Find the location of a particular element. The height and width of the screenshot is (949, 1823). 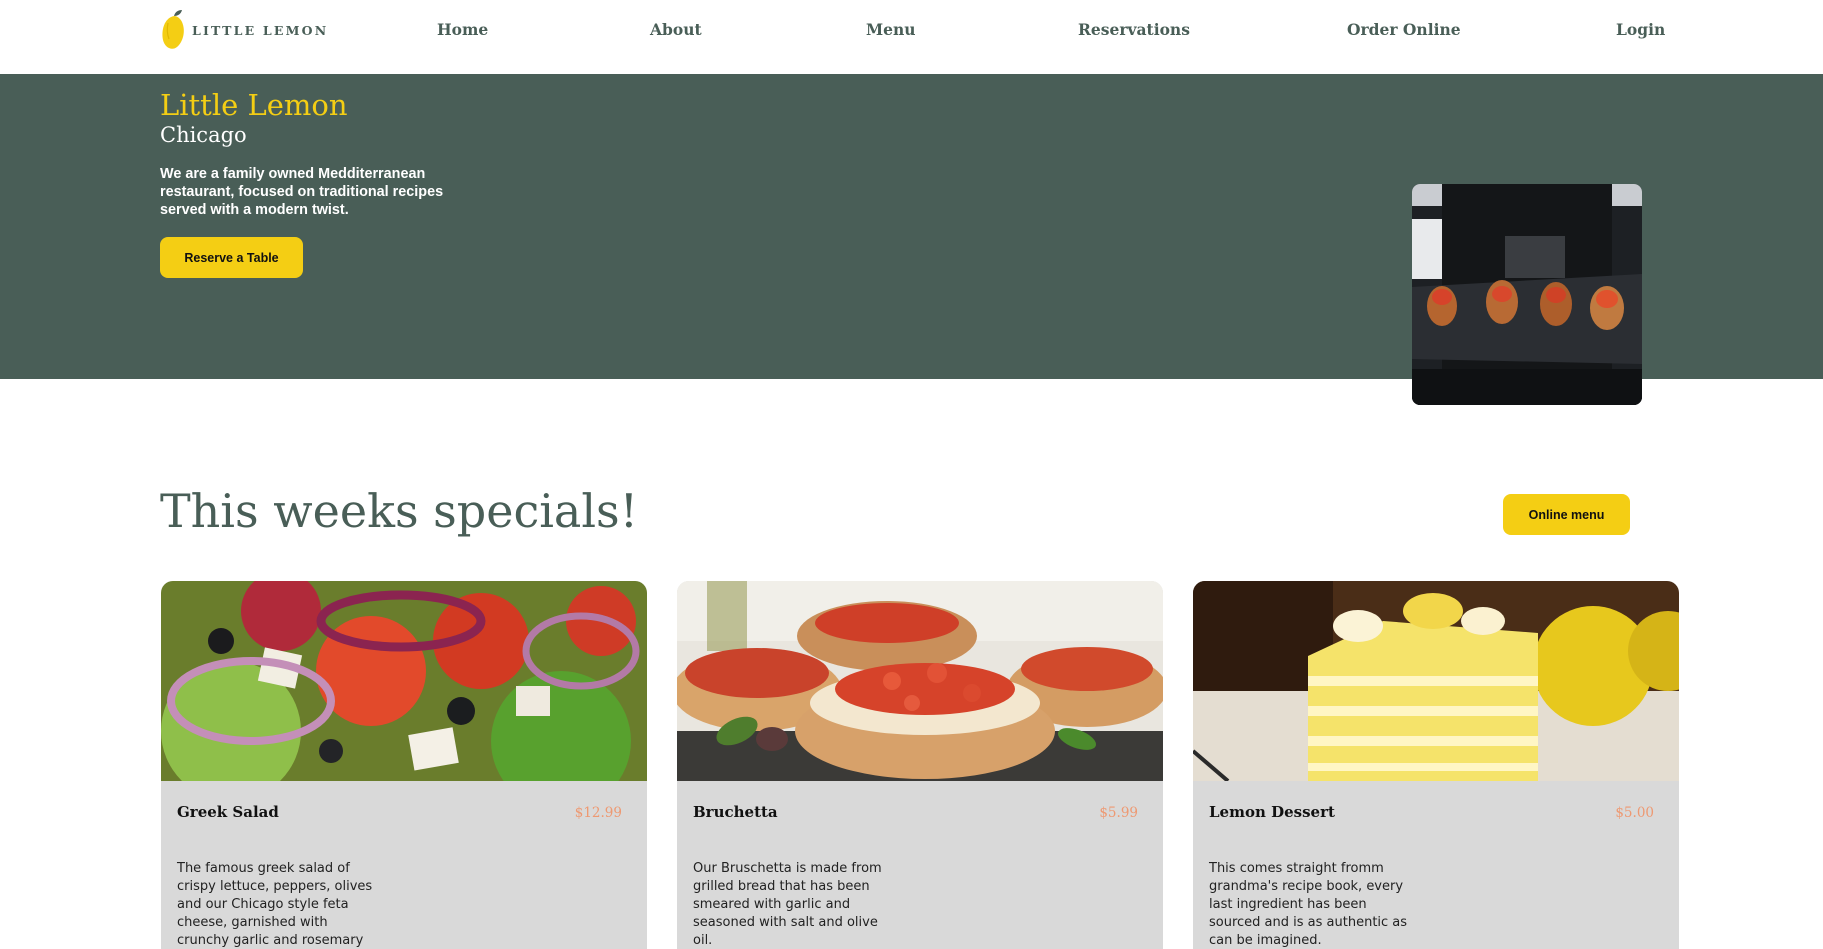

hero-title: Little Lemon is located at coordinates (254, 105).